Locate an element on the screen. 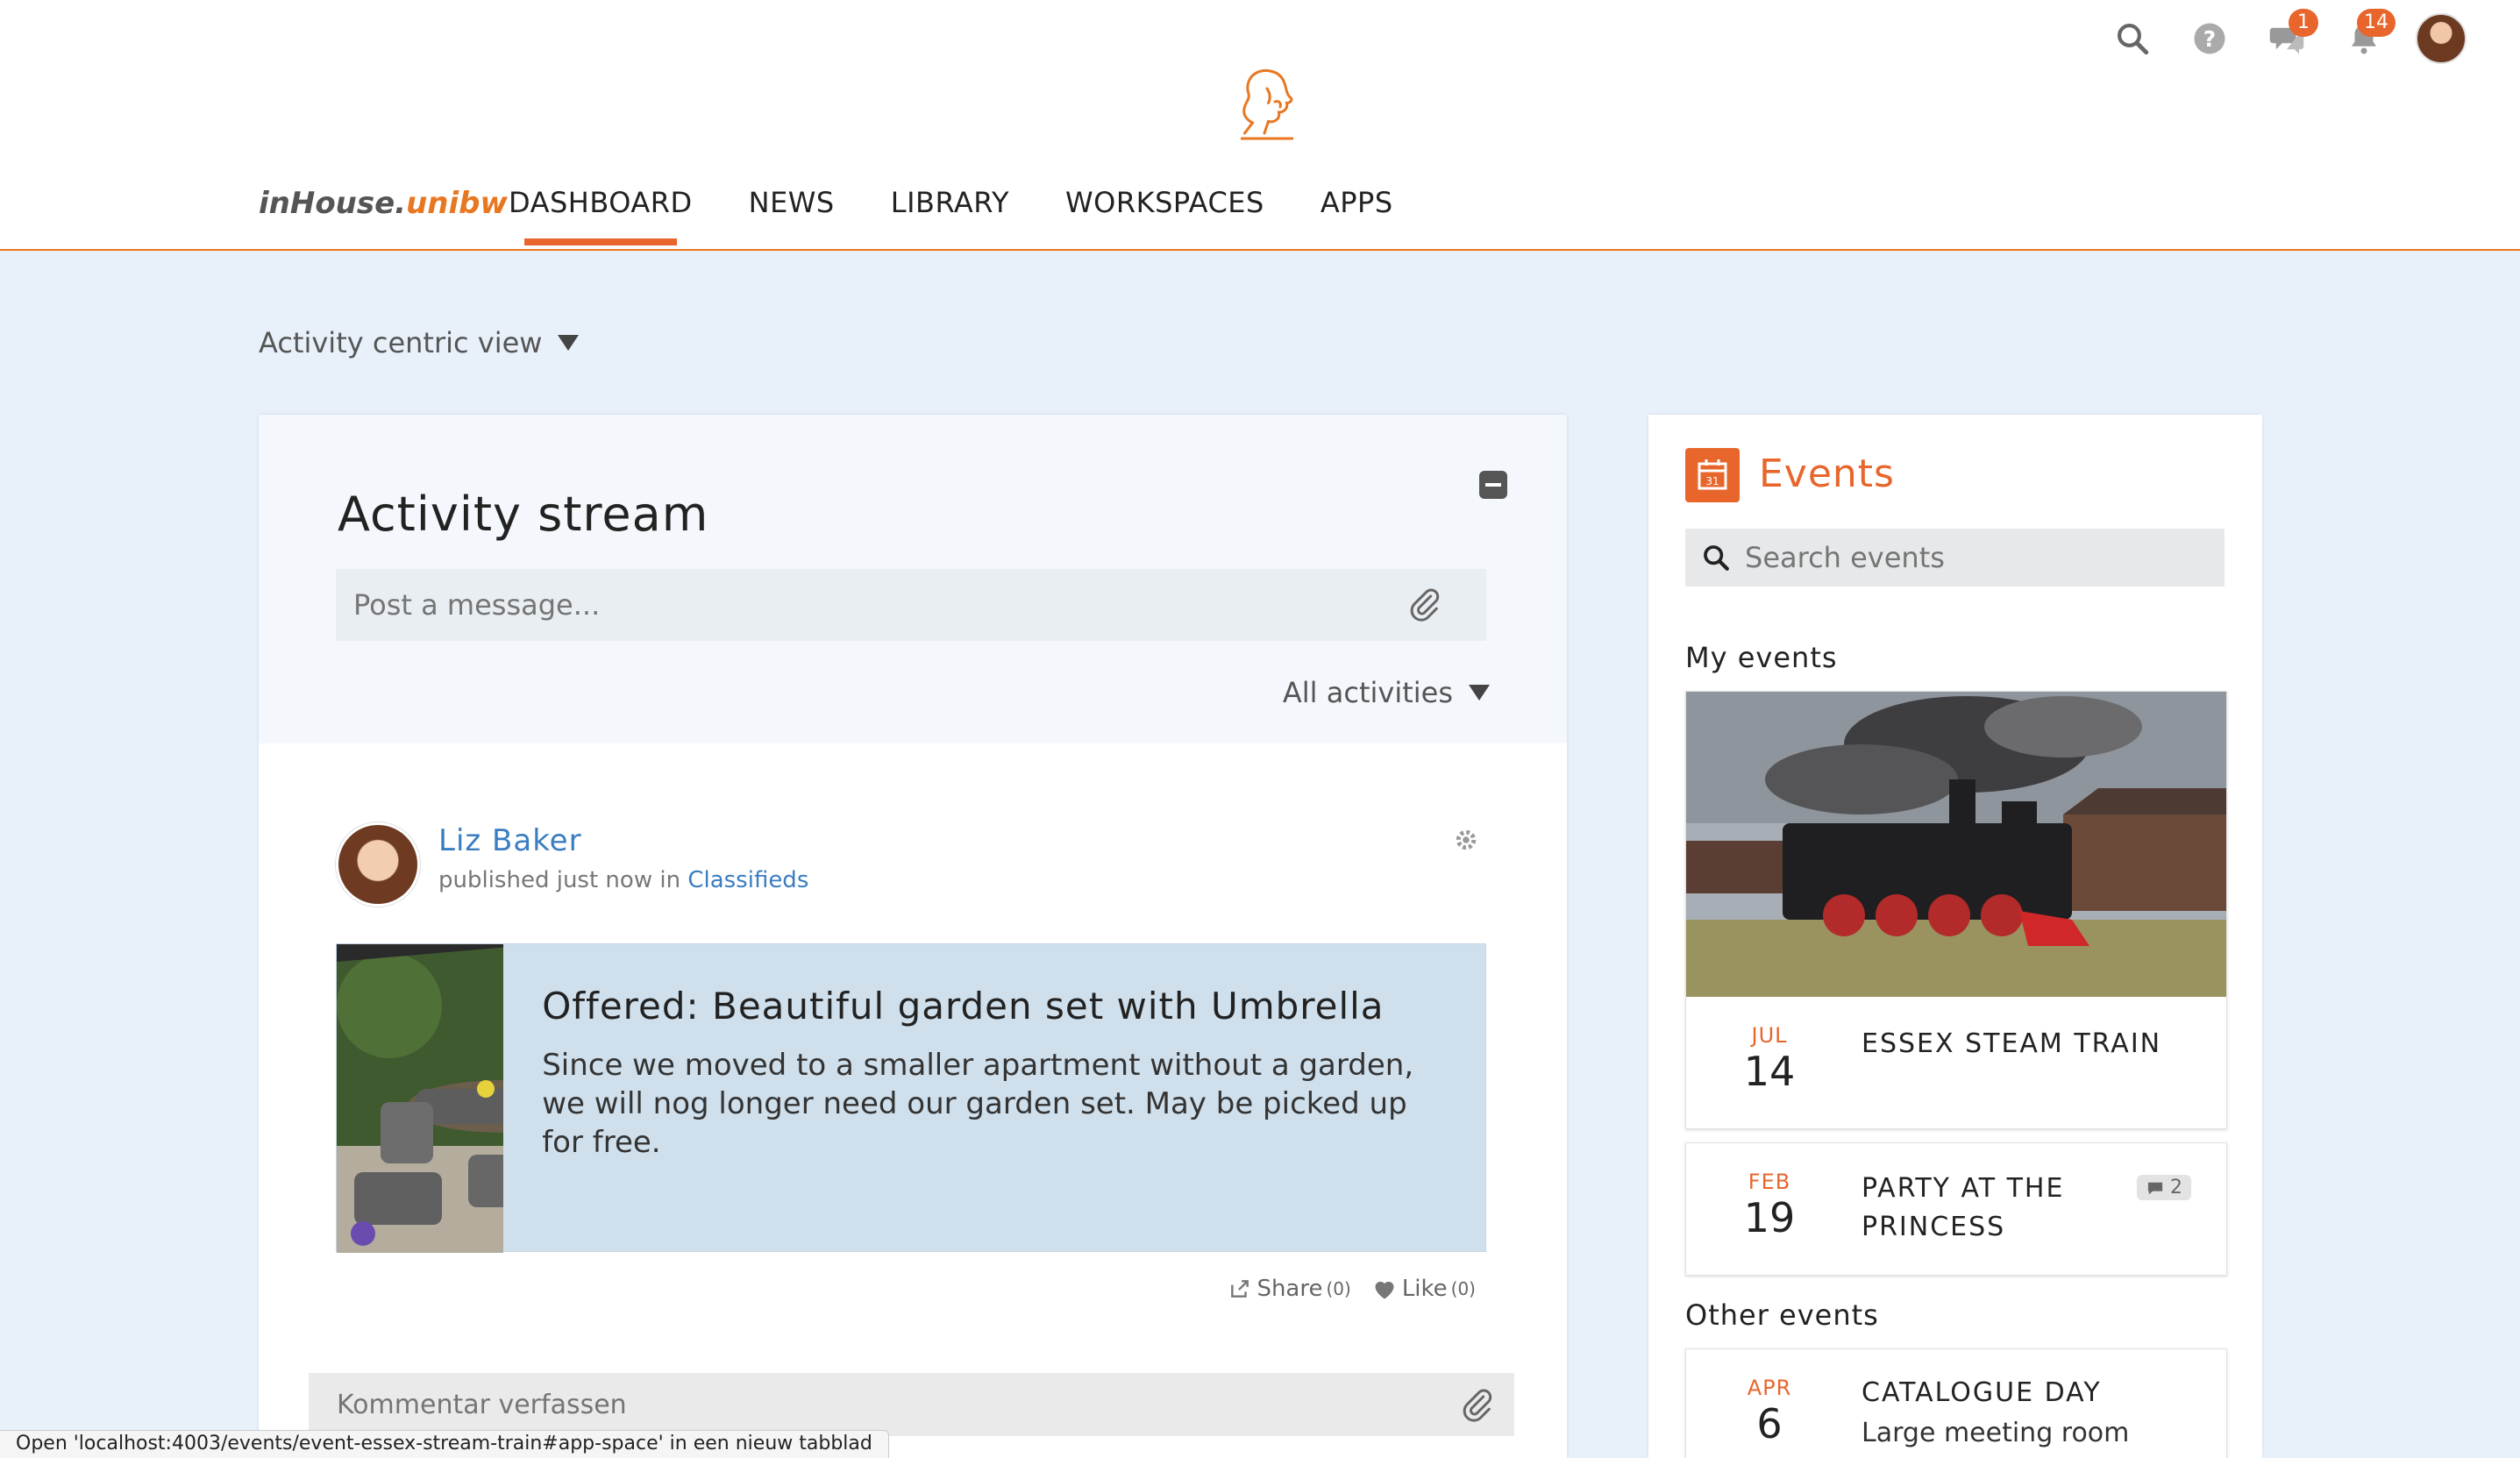  other-events-label: Other events is located at coordinates (1782, 1315).